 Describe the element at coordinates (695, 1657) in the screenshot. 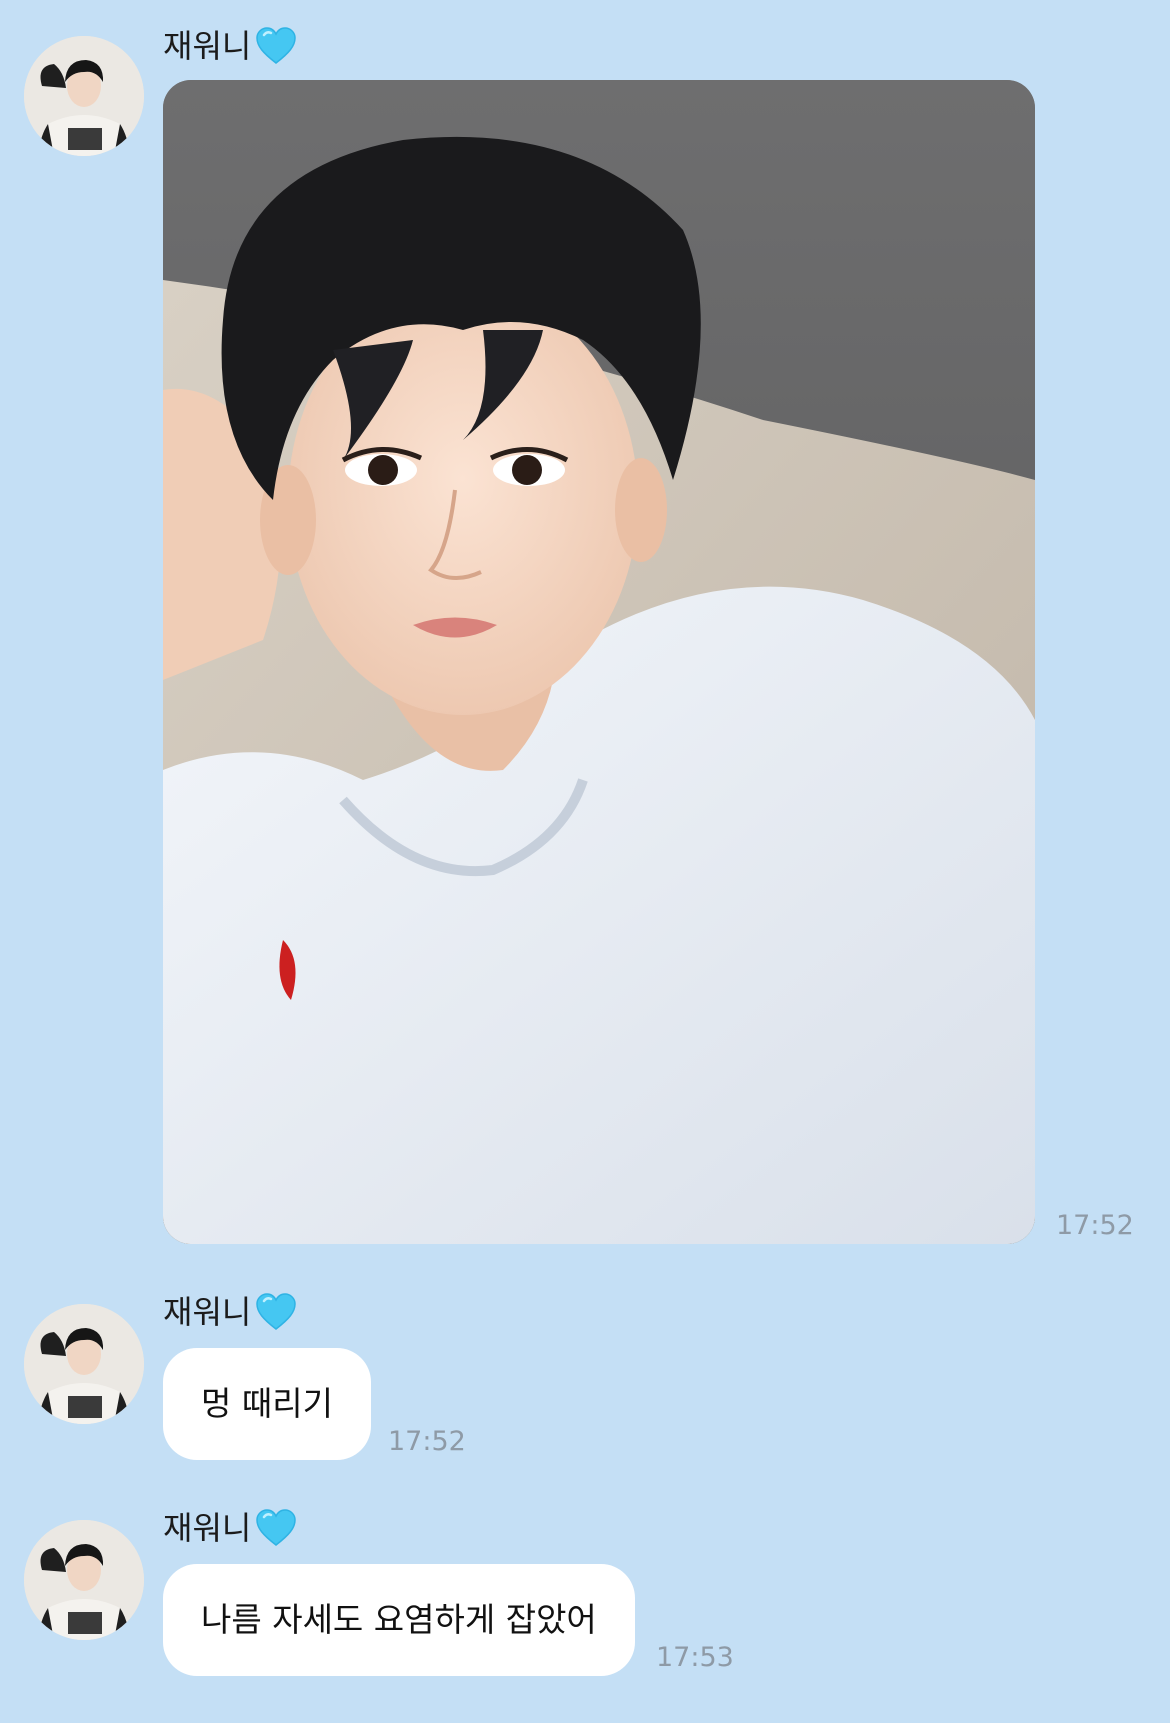

I see `timestamp: 17:53` at that location.